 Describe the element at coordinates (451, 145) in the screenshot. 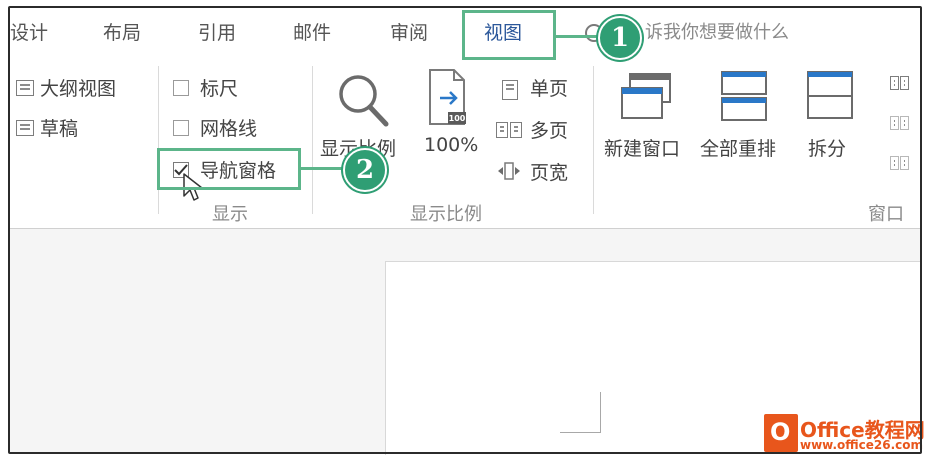

I see `zoom-100-button: 100%` at that location.